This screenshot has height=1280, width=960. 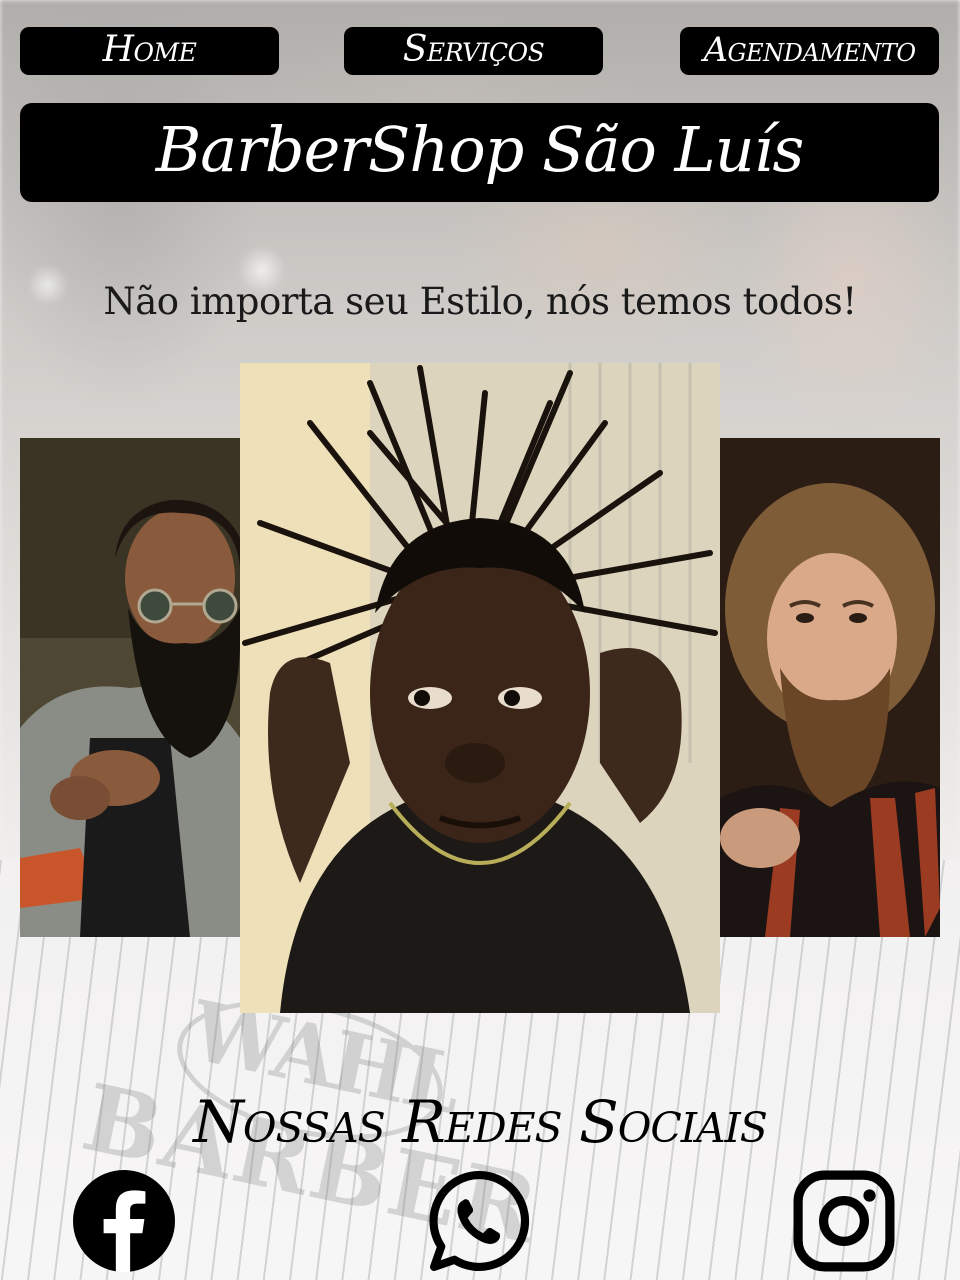 I want to click on instagram-icon, so click(x=844, y=1221).